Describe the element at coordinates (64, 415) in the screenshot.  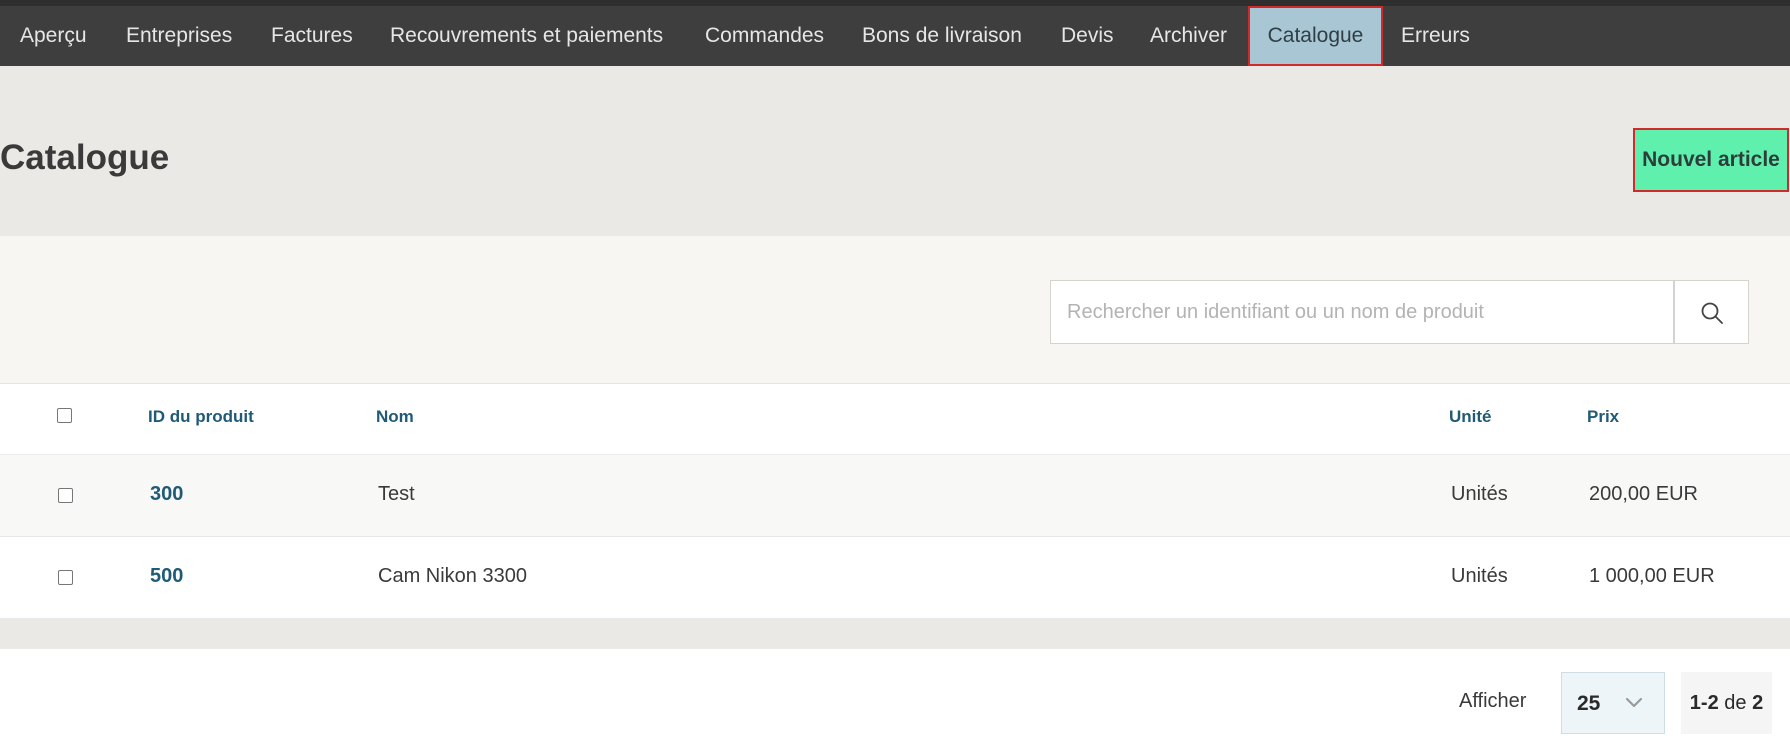
I see `select-all-checkbox` at that location.